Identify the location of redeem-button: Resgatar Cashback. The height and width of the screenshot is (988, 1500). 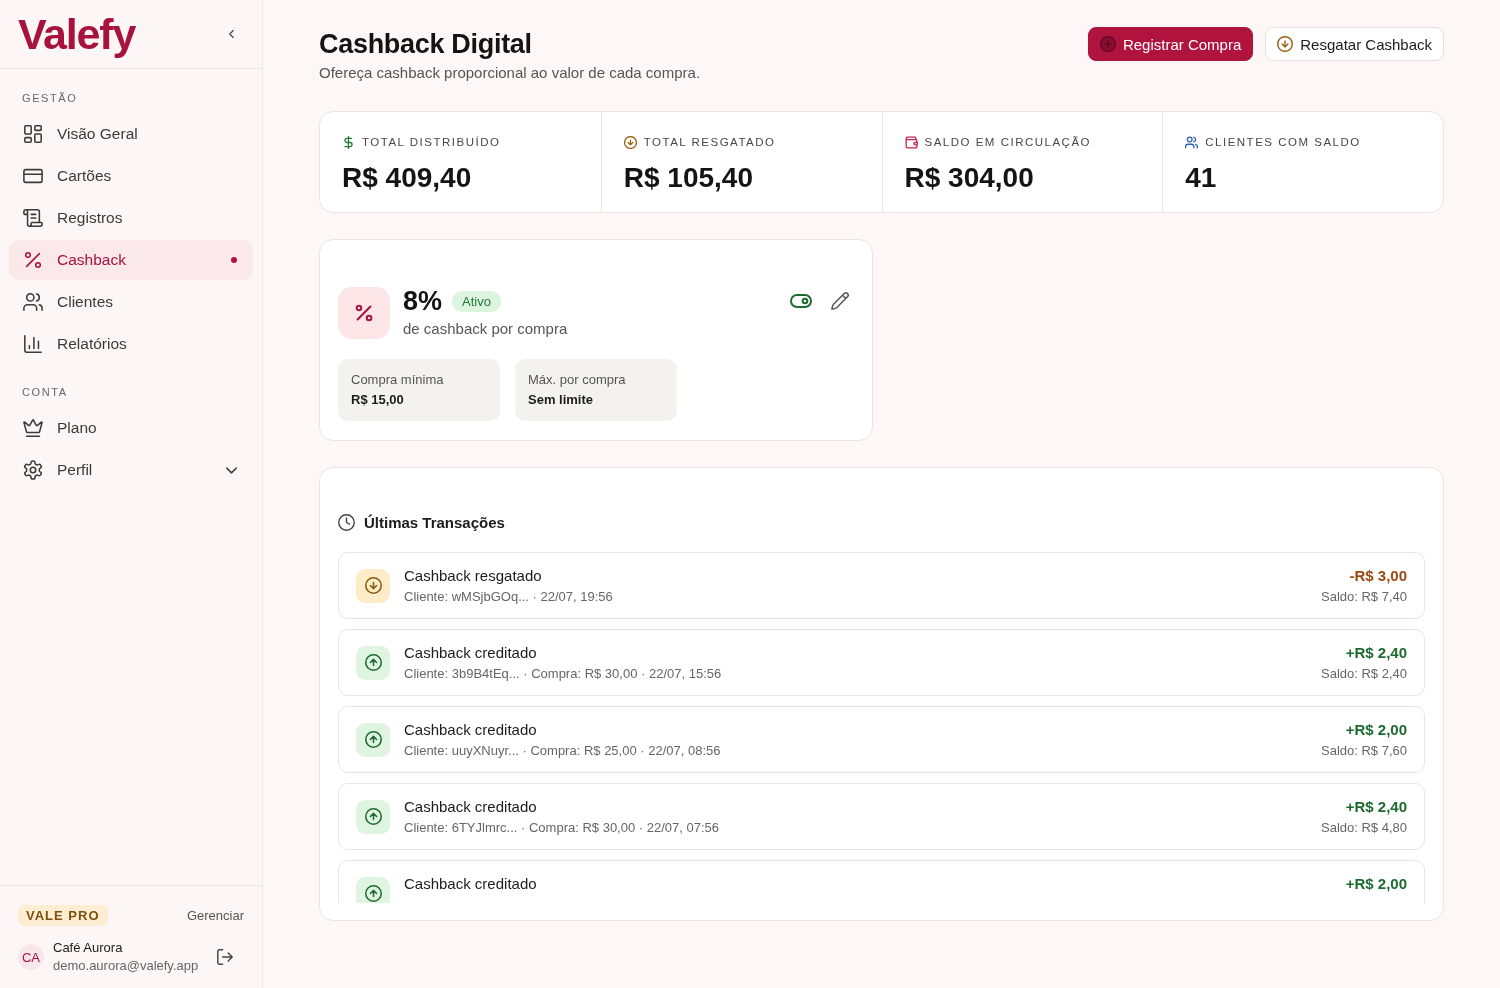
(1354, 44).